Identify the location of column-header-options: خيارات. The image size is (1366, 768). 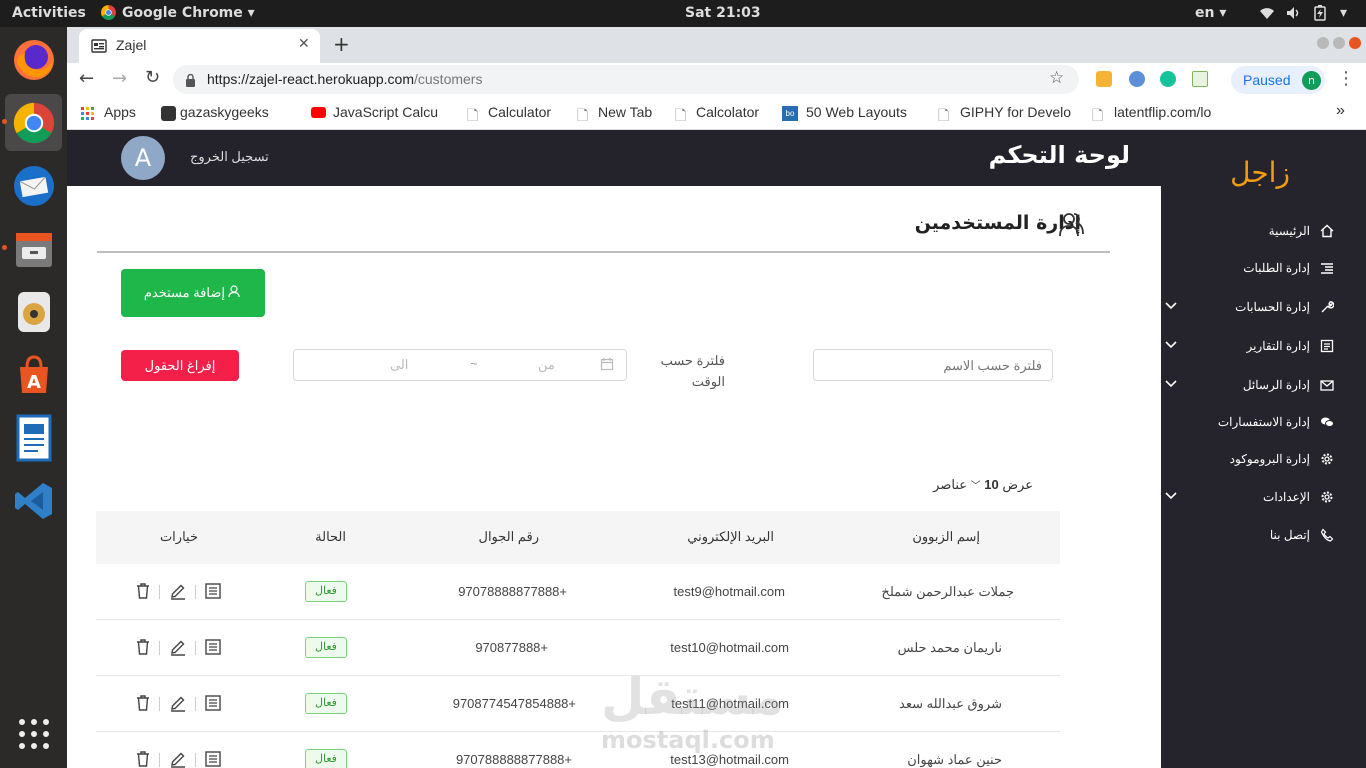
(178, 536).